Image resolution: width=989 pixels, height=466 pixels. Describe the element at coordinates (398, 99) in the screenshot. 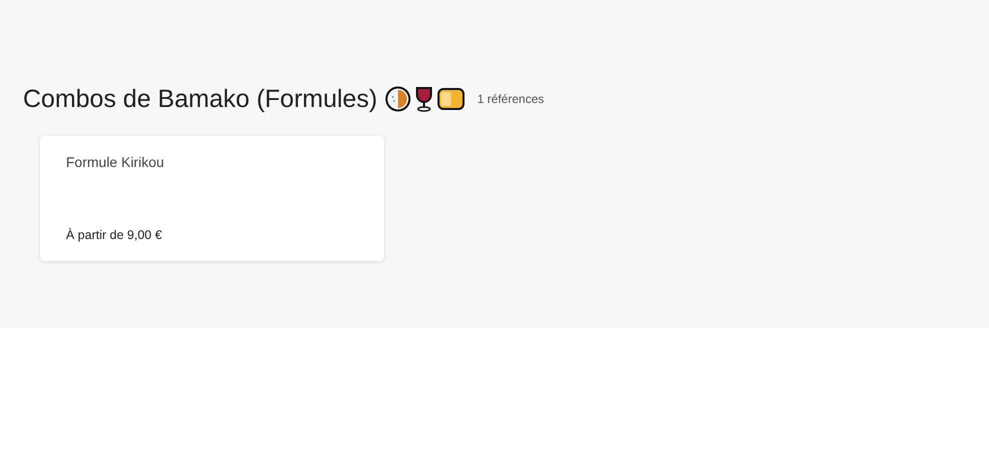

I see `curry-plate-icon` at that location.